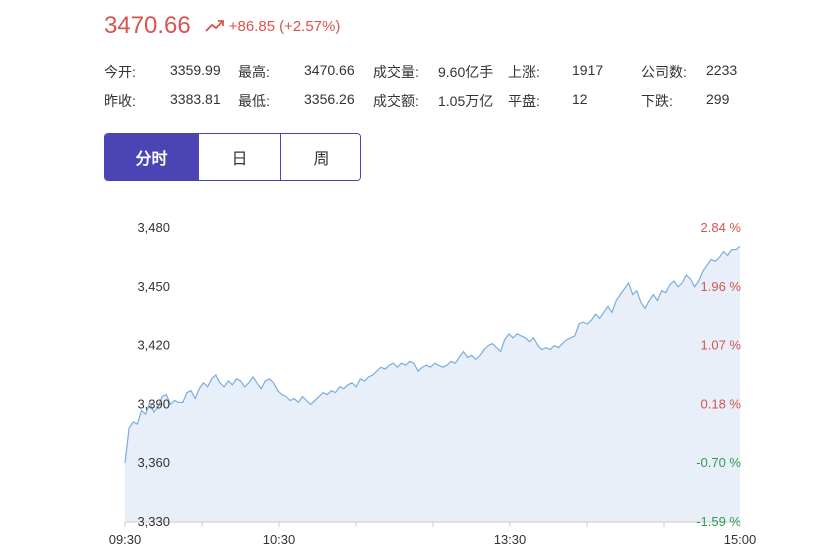 This screenshot has width=840, height=556. I want to click on y-tick-label: 3,480, so click(153, 227).